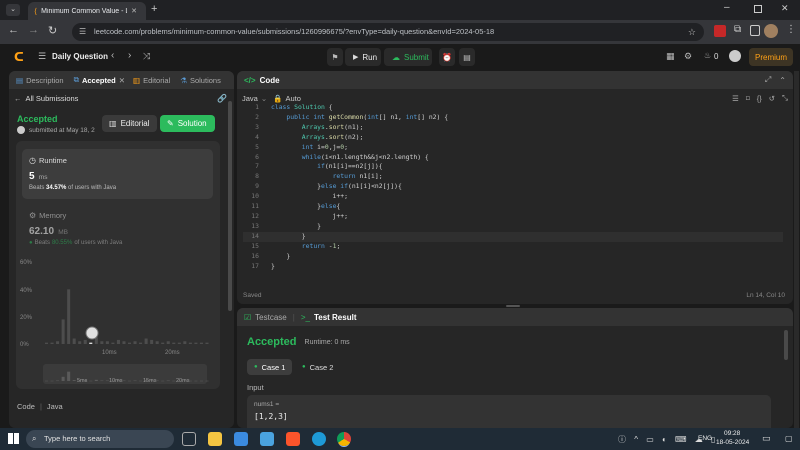  I want to click on extension-icon, so click(720, 31).